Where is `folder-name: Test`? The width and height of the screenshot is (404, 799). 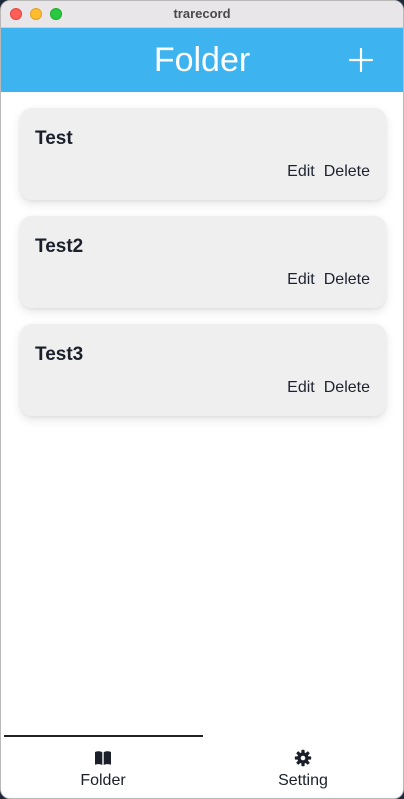 folder-name: Test is located at coordinates (54, 138).